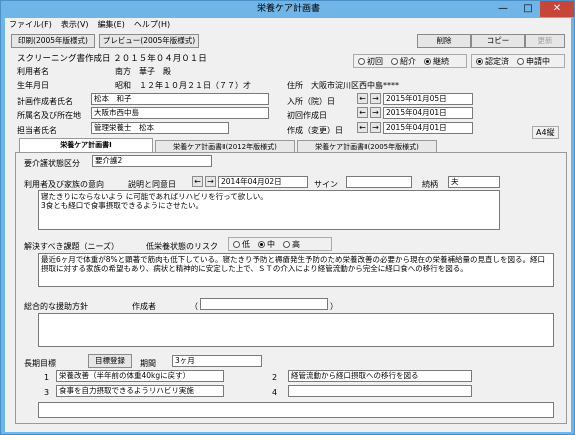 This screenshot has height=435, width=575. I want to click on relation-label: 続柄, so click(430, 184).